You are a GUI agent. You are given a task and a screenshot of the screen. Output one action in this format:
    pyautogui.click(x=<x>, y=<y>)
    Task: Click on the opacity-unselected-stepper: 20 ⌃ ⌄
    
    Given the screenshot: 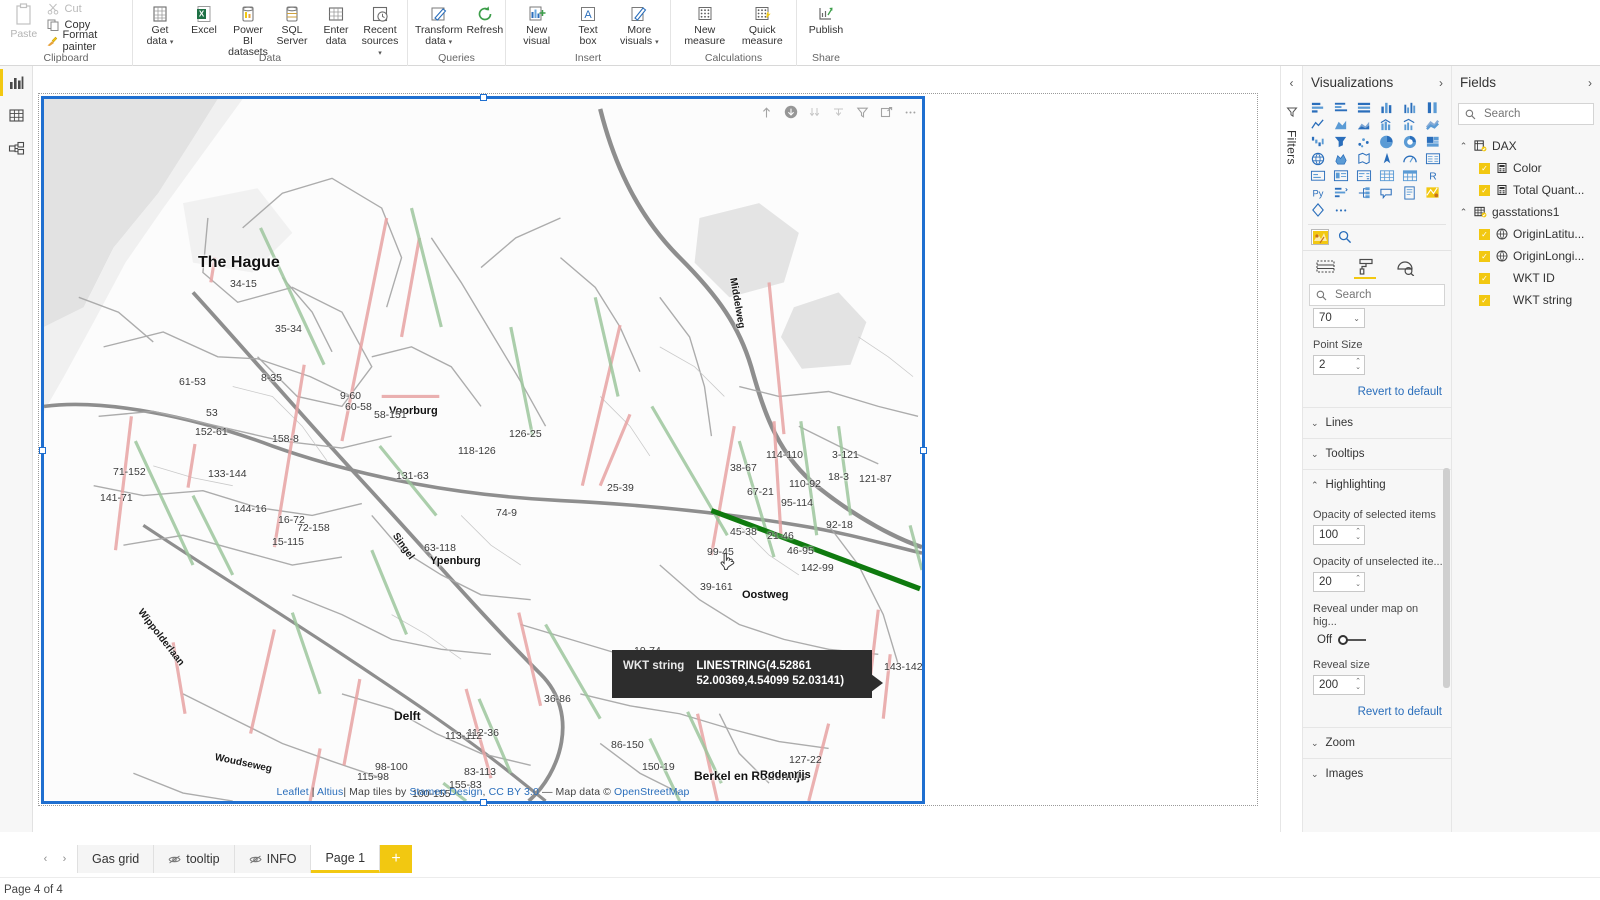 What is the action you would take?
    pyautogui.click(x=1339, y=582)
    